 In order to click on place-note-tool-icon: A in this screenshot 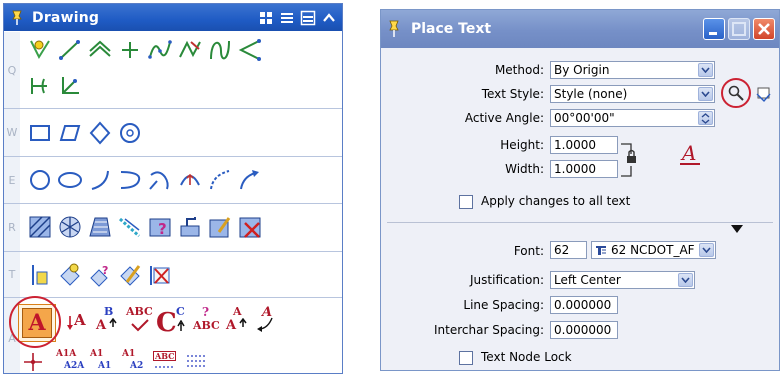, I will do `click(266, 320)`.